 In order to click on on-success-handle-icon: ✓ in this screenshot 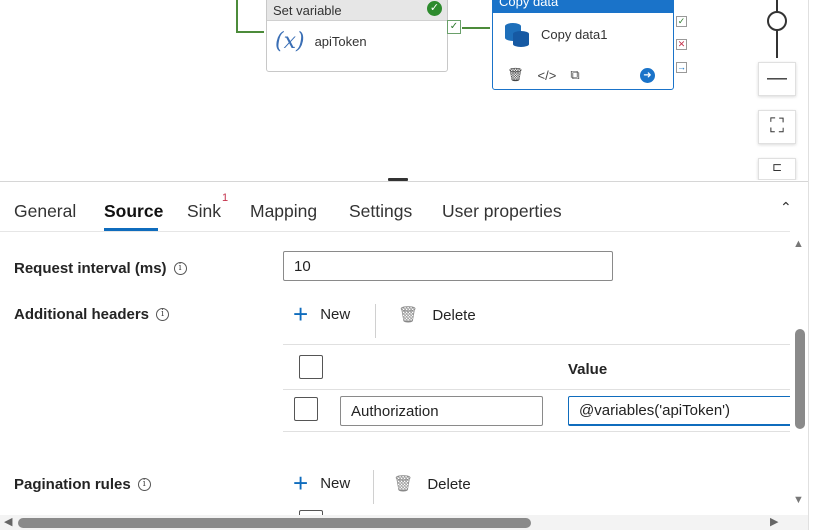, I will do `click(454, 27)`.